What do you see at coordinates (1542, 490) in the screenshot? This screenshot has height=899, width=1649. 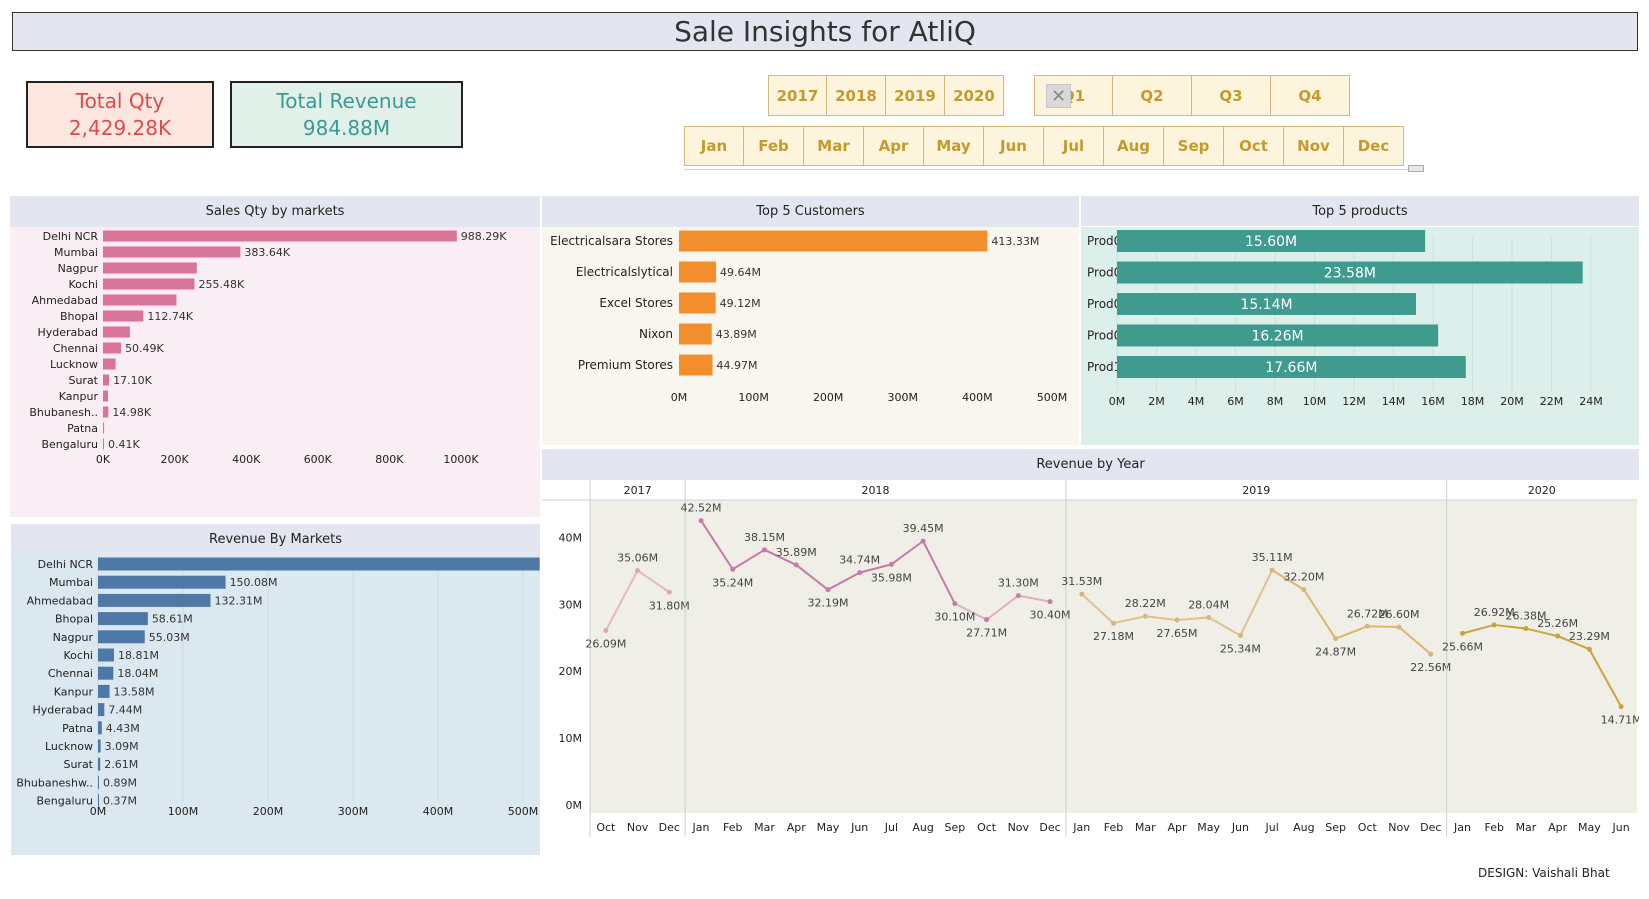 I see `year-header: 2020` at bounding box center [1542, 490].